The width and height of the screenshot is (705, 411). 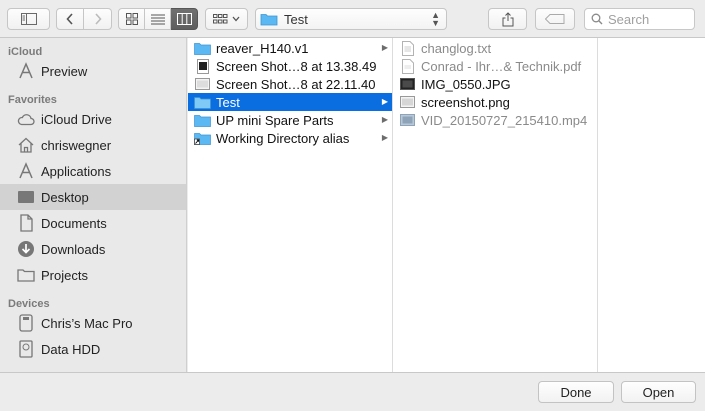 I want to click on list-item-screenshot-2: Screen Shot…8 at 22.11.40, so click(x=290, y=84).